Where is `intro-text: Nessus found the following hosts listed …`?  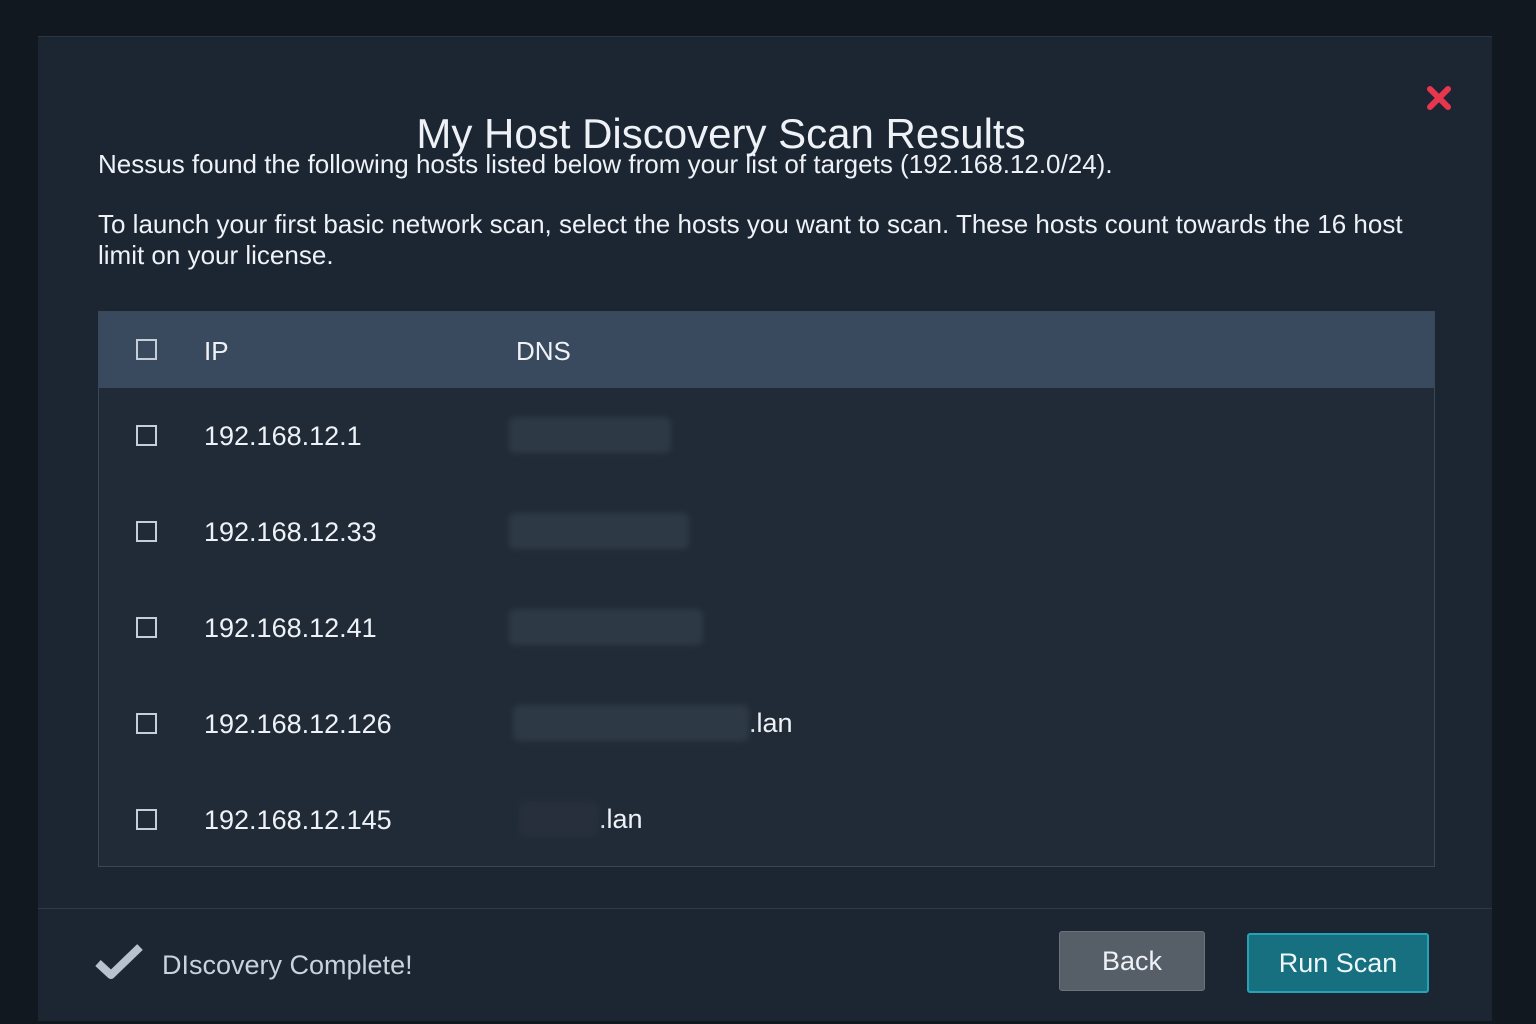 intro-text: Nessus found the following hosts listed … is located at coordinates (605, 164).